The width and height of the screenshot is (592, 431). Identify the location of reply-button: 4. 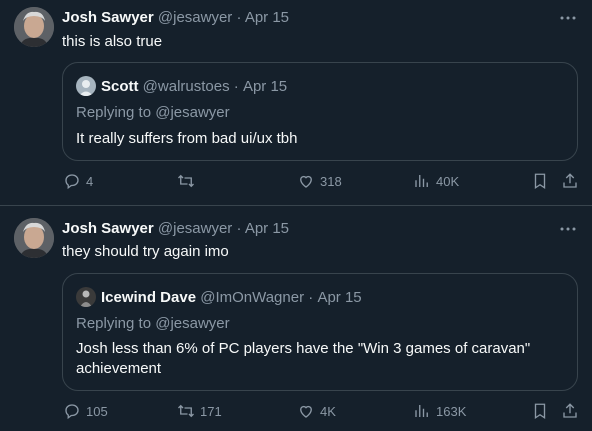
(78, 181).